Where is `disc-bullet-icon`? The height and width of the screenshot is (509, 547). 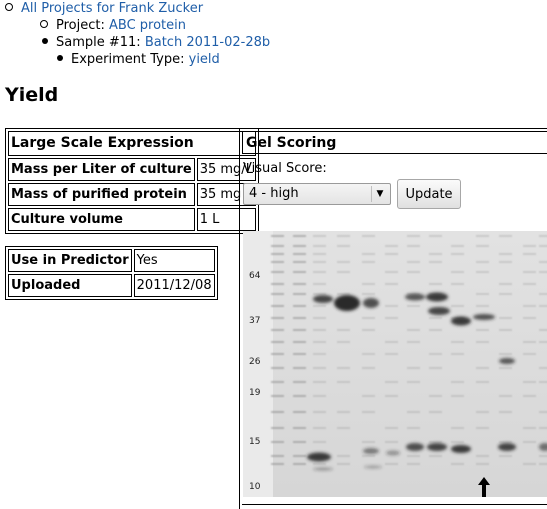
disc-bullet-icon is located at coordinates (60, 58).